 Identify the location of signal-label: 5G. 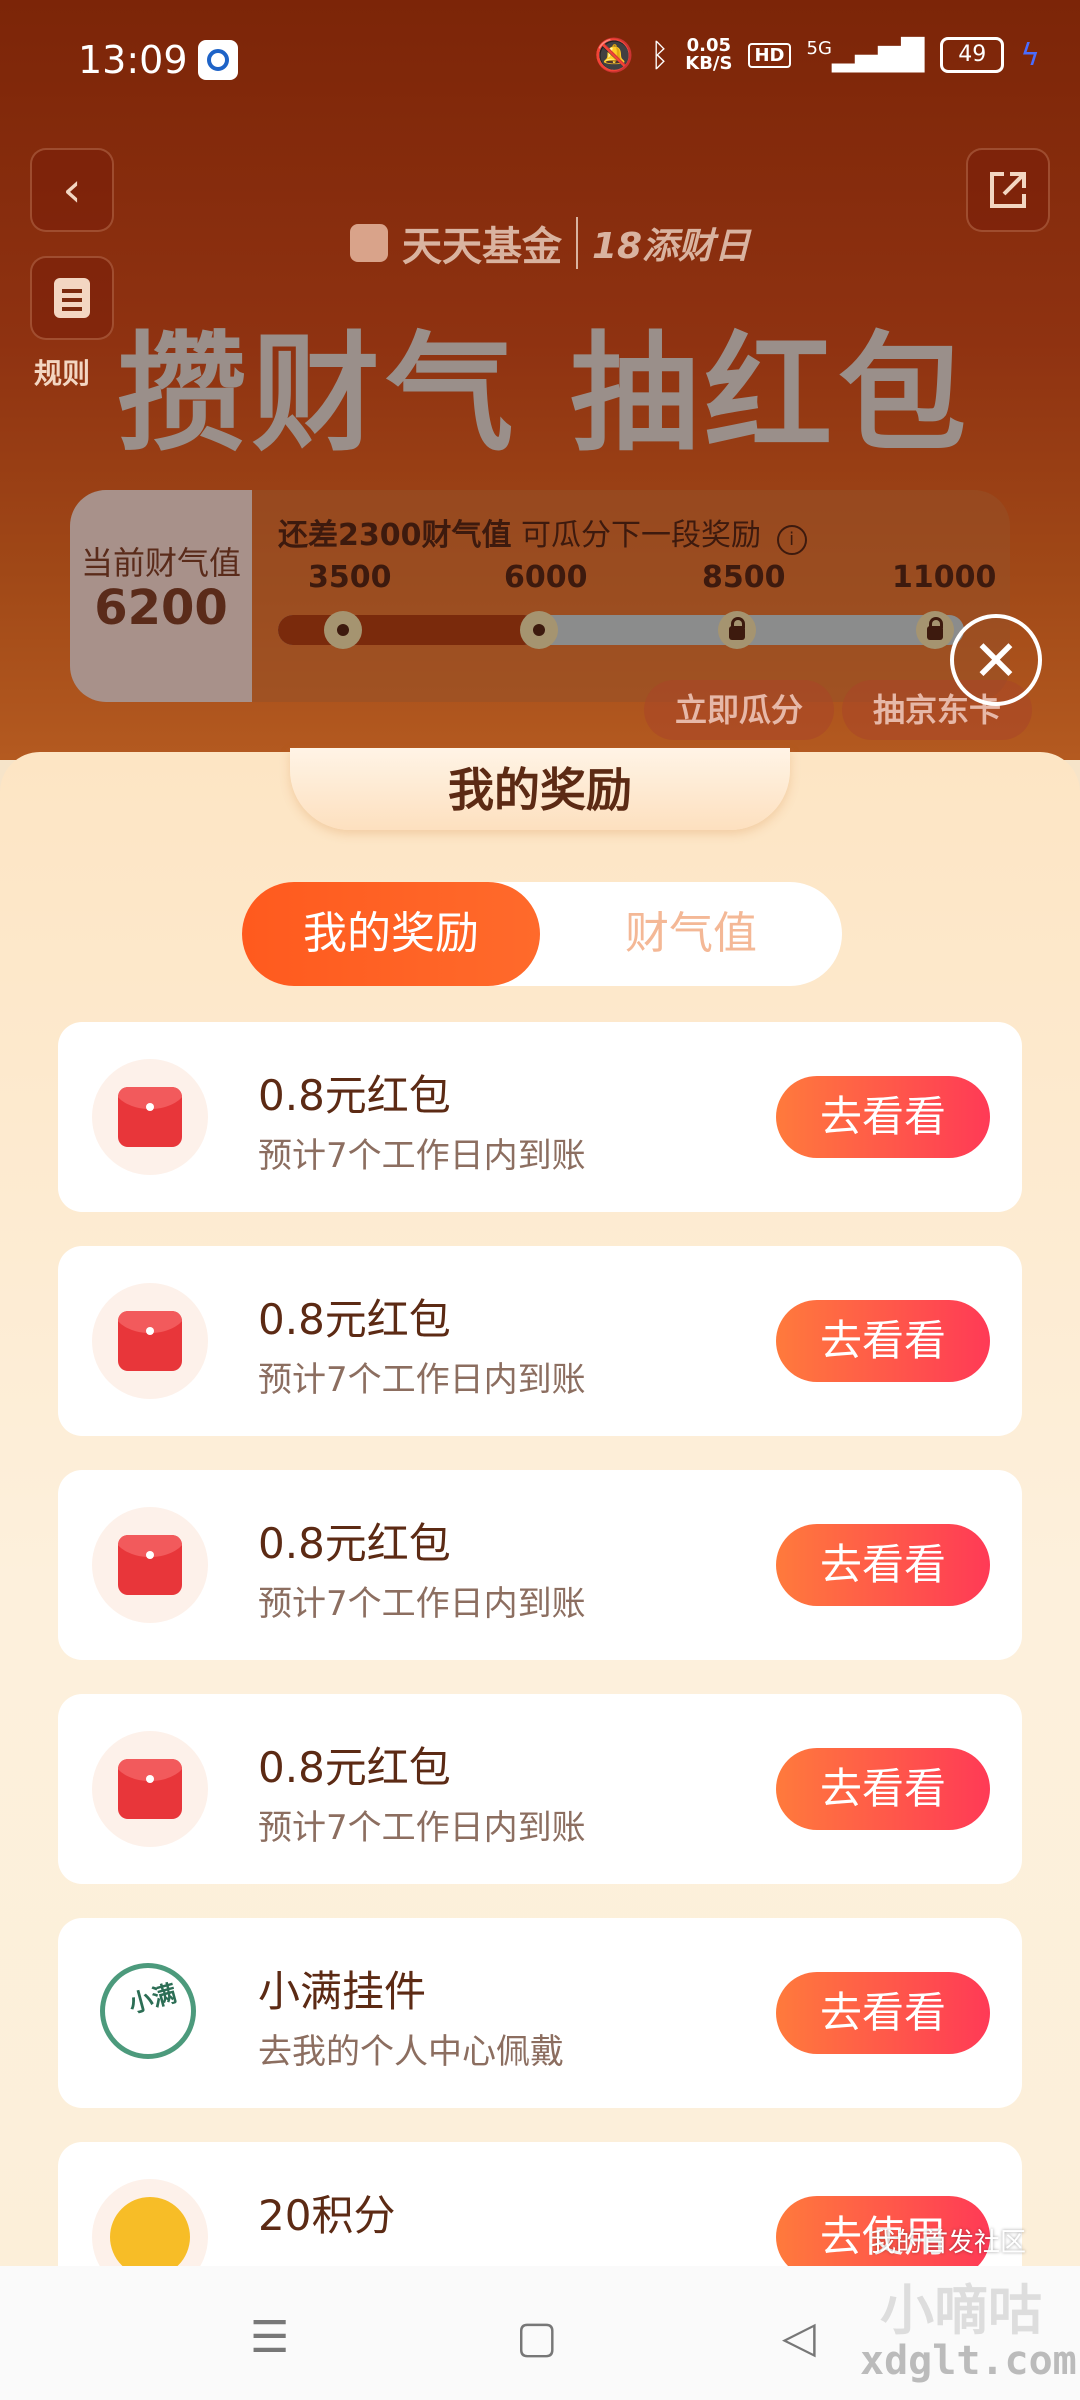
(819, 48).